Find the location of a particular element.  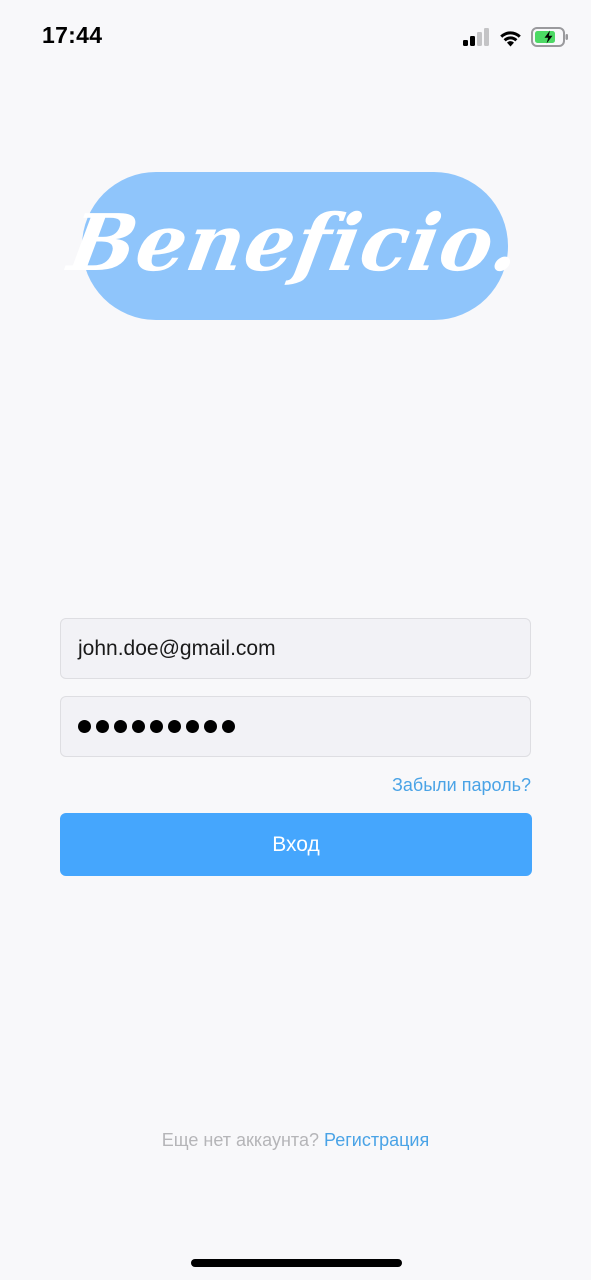

password-field is located at coordinates (295, 726).